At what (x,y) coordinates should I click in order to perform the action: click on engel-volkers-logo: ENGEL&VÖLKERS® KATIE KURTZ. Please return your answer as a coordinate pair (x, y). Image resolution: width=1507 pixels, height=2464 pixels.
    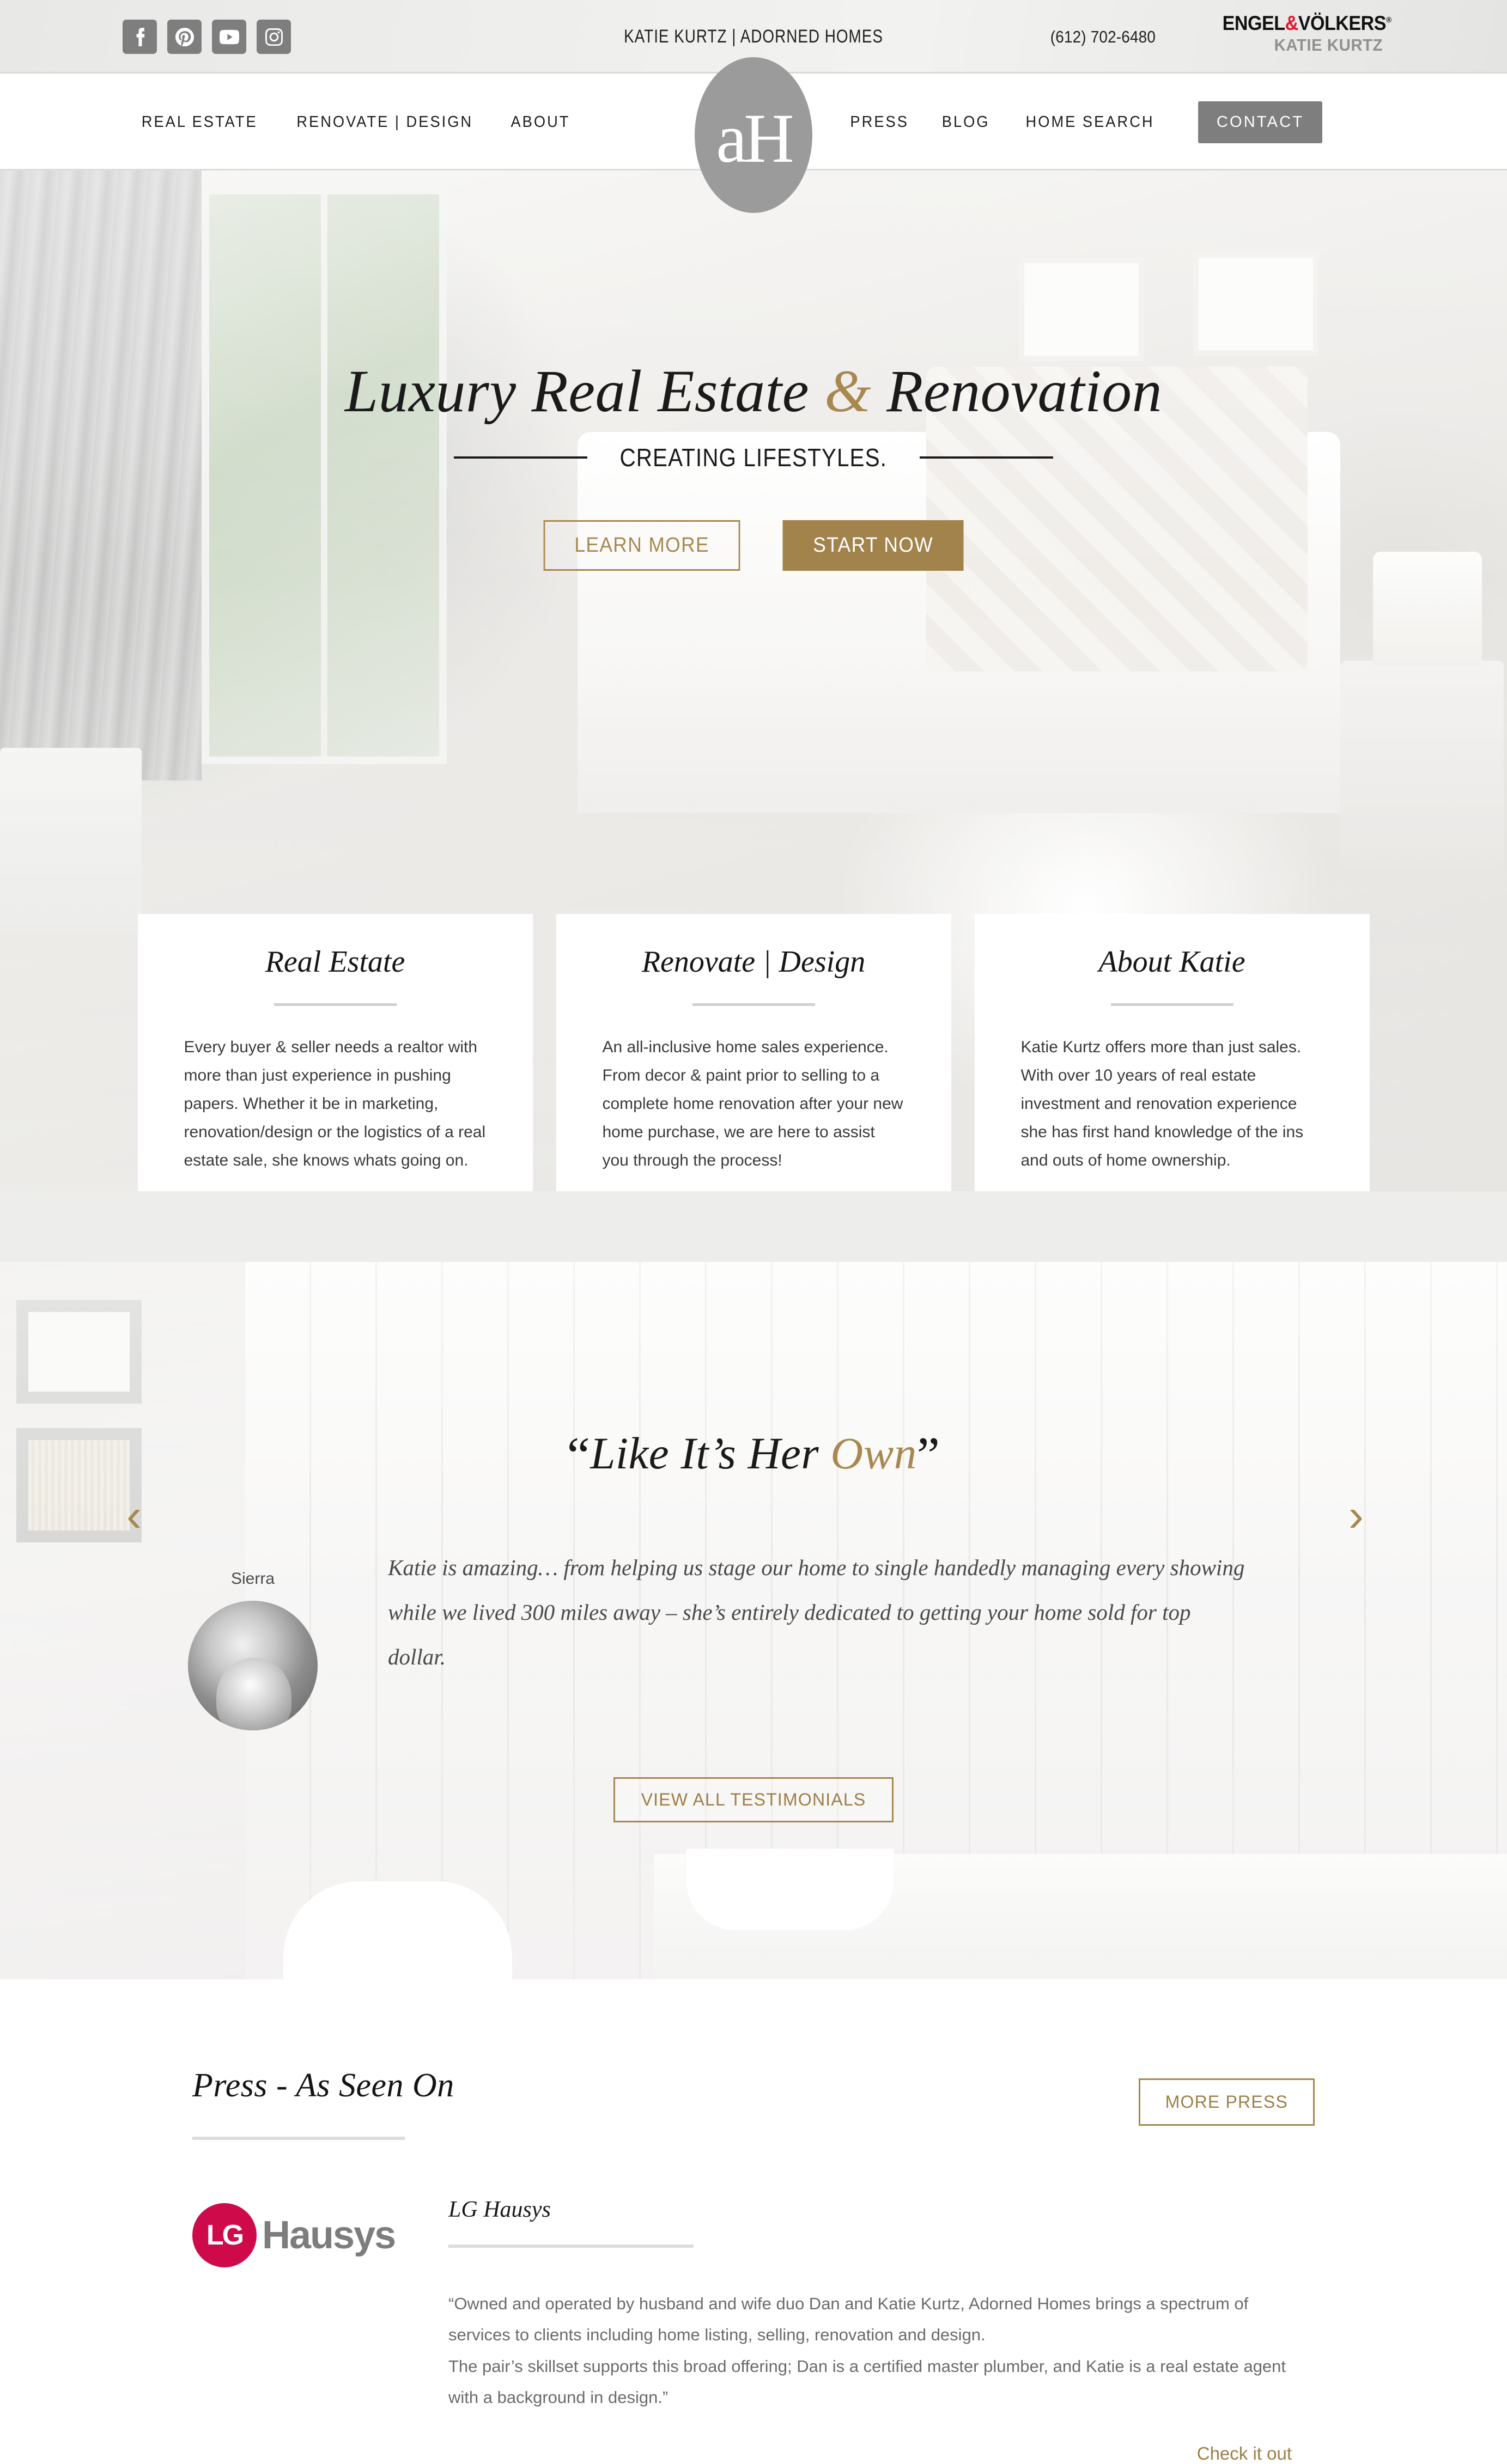
    Looking at the image, I should click on (1300, 33).